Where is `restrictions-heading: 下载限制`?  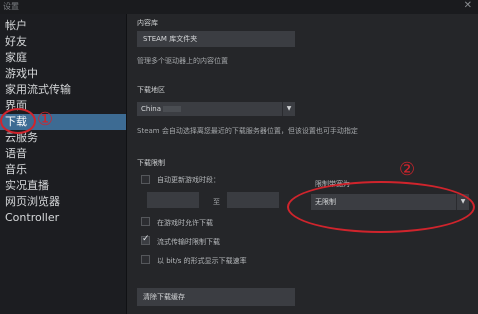
restrictions-heading: 下载限制 is located at coordinates (151, 163).